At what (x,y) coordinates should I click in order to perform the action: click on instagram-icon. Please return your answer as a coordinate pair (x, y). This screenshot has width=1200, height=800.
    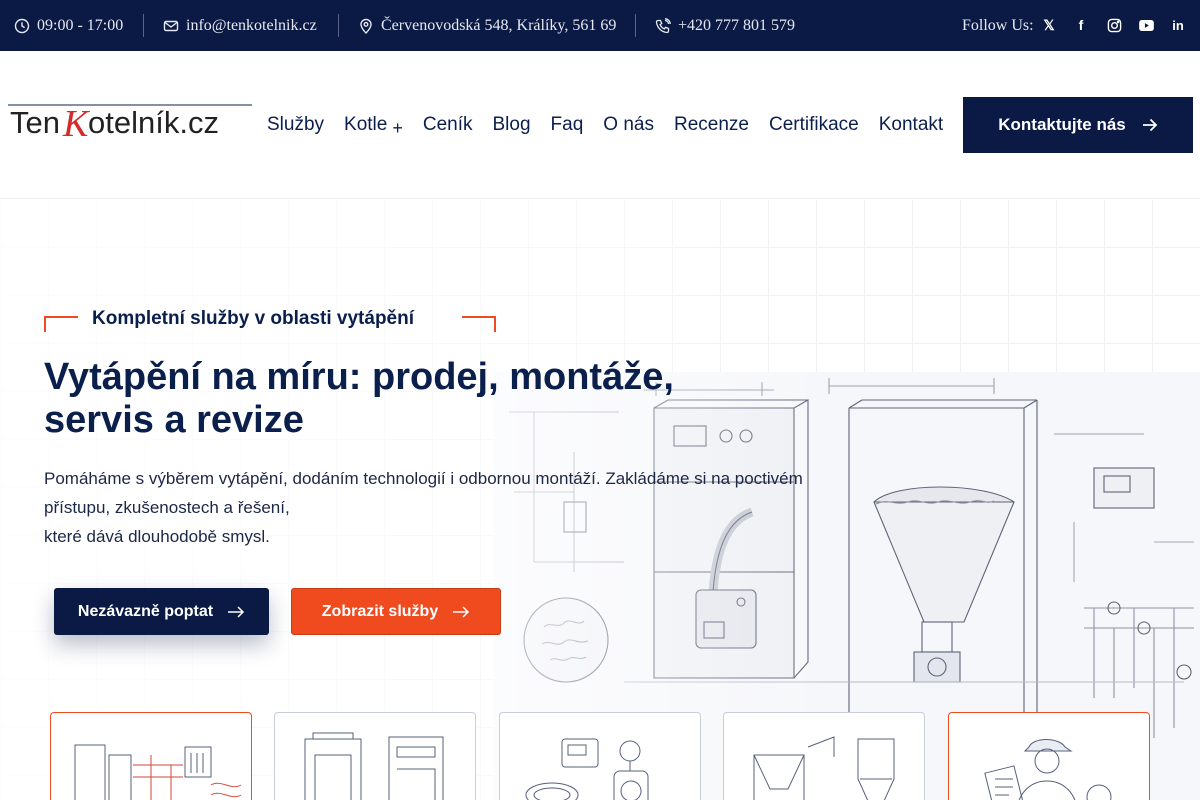
    Looking at the image, I should click on (1114, 25).